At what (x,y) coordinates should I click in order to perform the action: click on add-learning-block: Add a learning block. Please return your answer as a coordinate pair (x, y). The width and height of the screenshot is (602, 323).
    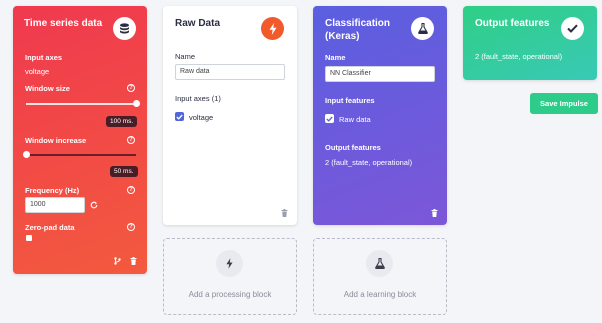
    Looking at the image, I should click on (380, 276).